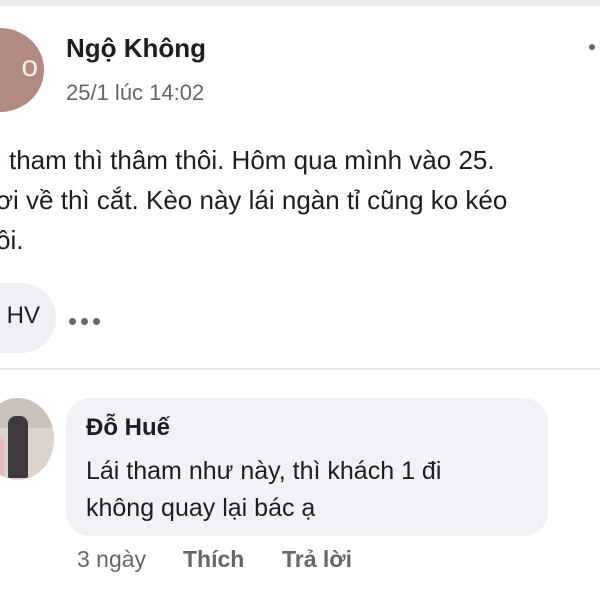 This screenshot has width=600, height=600. What do you see at coordinates (317, 559) in the screenshot?
I see `reply-button: Trả lời` at bounding box center [317, 559].